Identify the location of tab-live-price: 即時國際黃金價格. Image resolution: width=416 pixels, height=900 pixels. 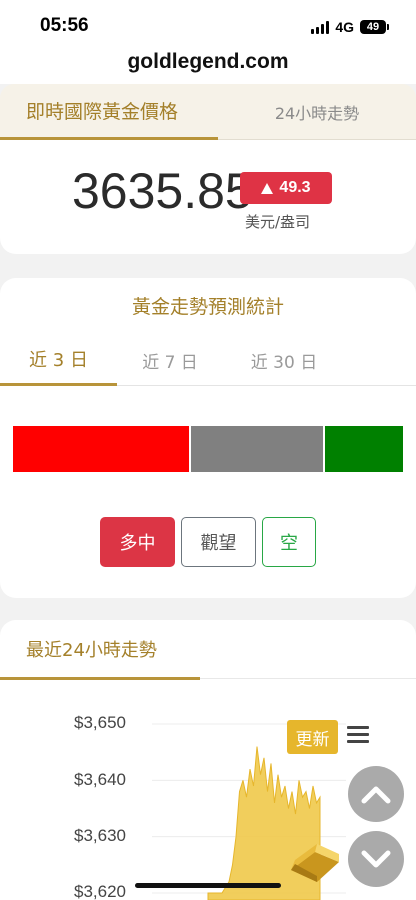
(109, 112).